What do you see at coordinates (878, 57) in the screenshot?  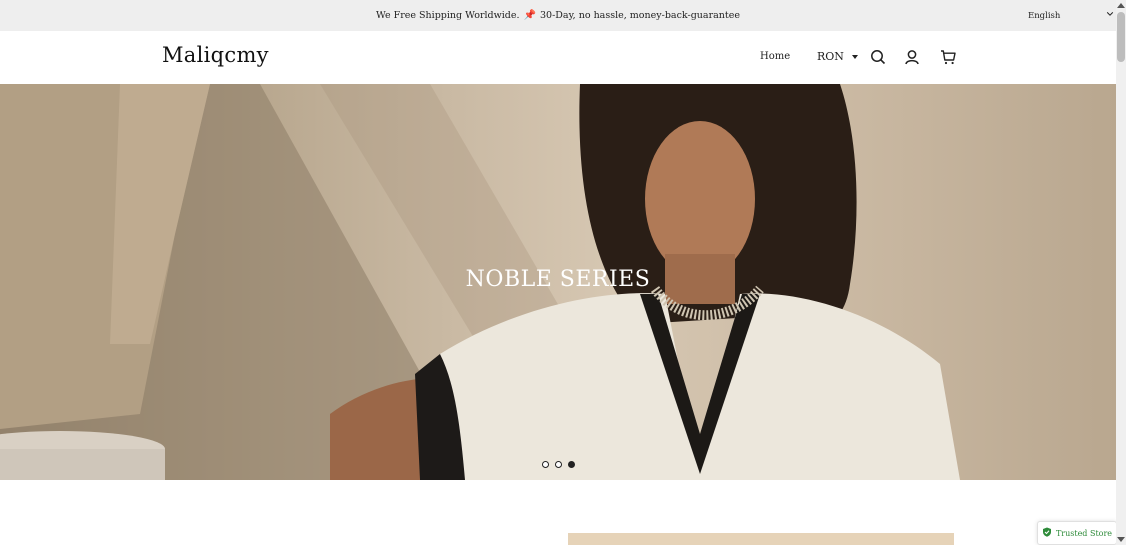 I see `search-icon` at bounding box center [878, 57].